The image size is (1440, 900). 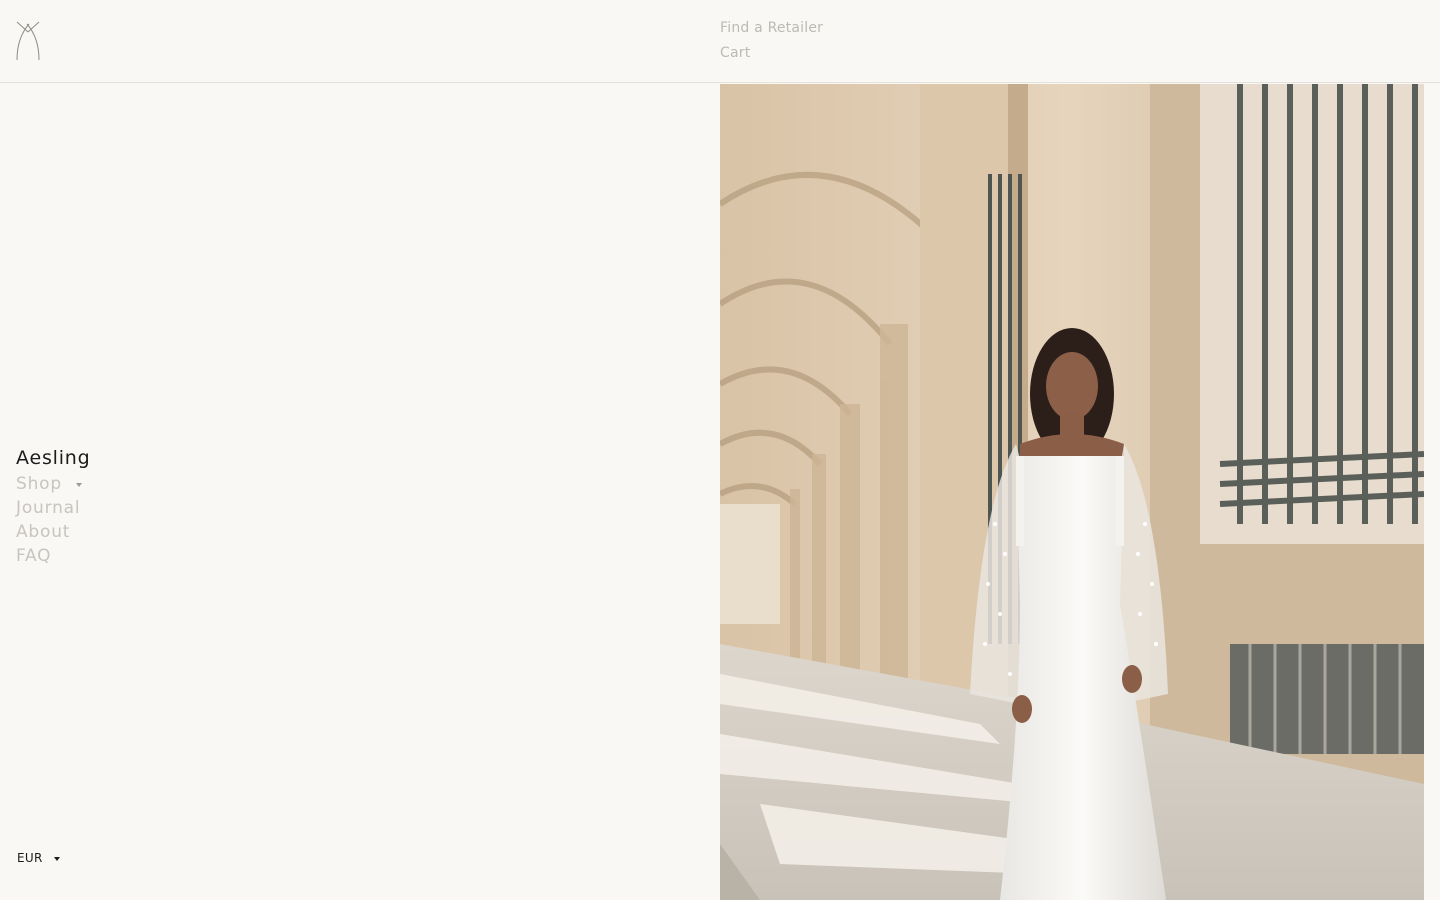 I want to click on find-retailer-link: Find a Retailer, so click(x=771, y=28).